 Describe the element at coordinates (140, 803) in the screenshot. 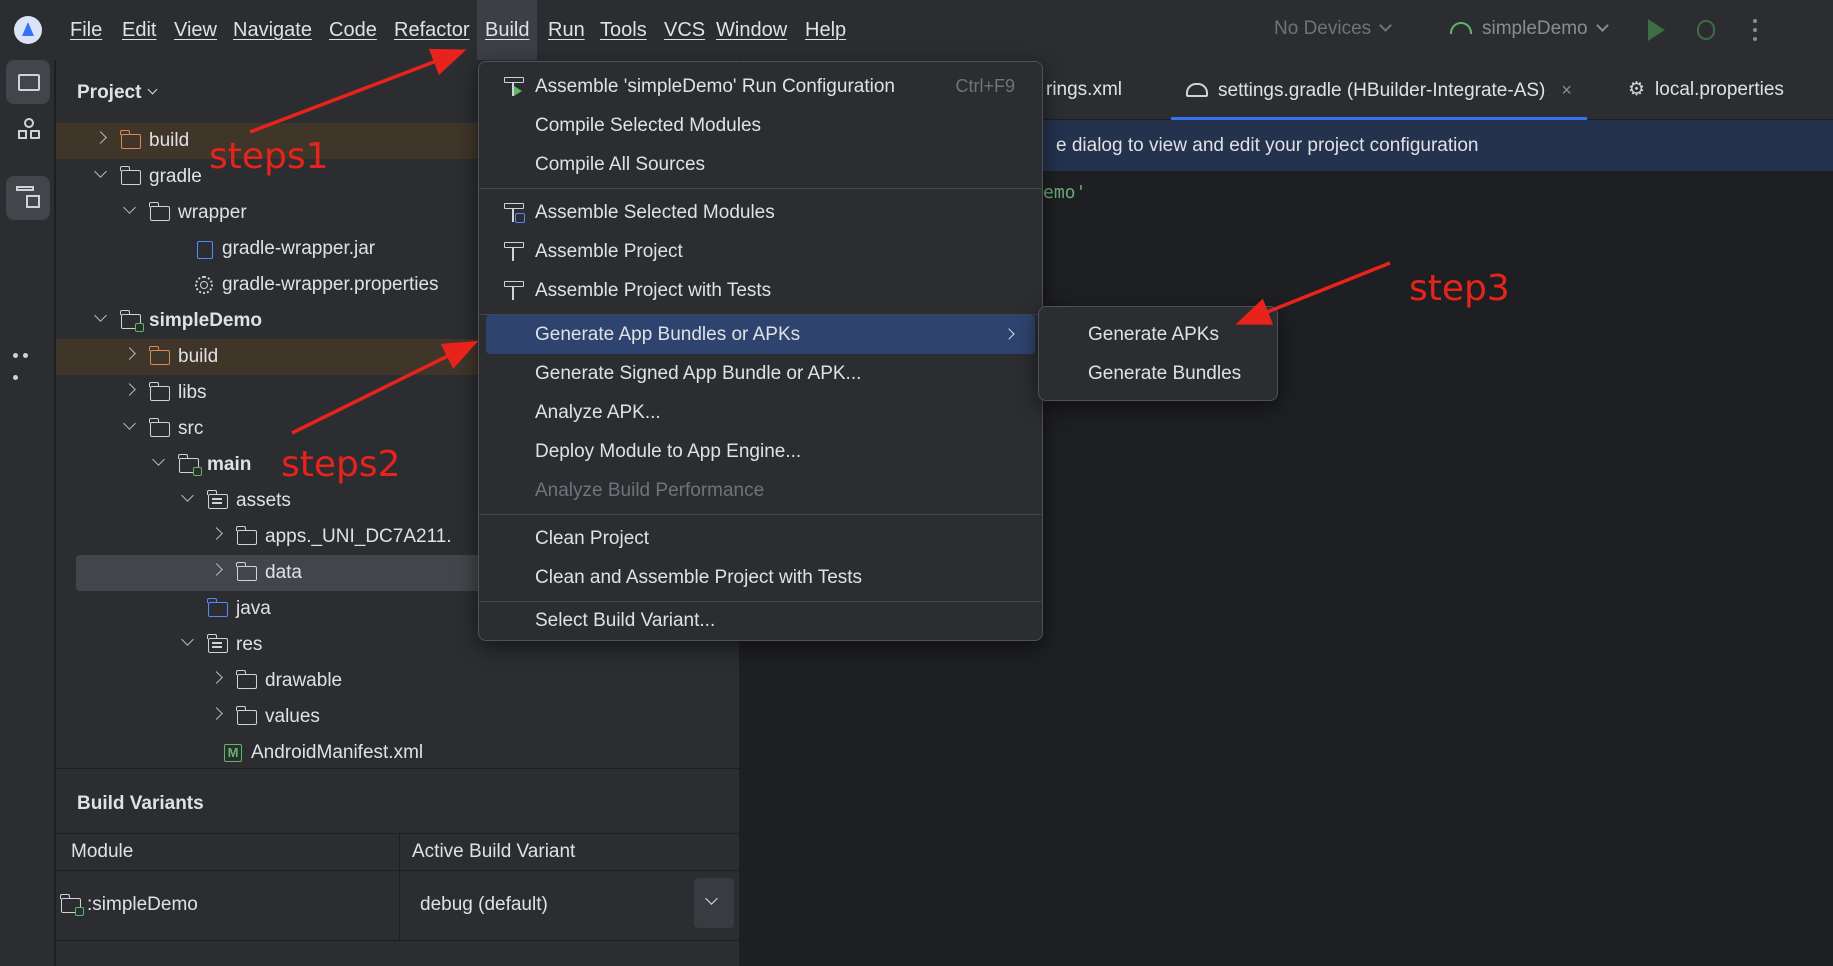

I see `build-variants-title: Build Variants` at that location.